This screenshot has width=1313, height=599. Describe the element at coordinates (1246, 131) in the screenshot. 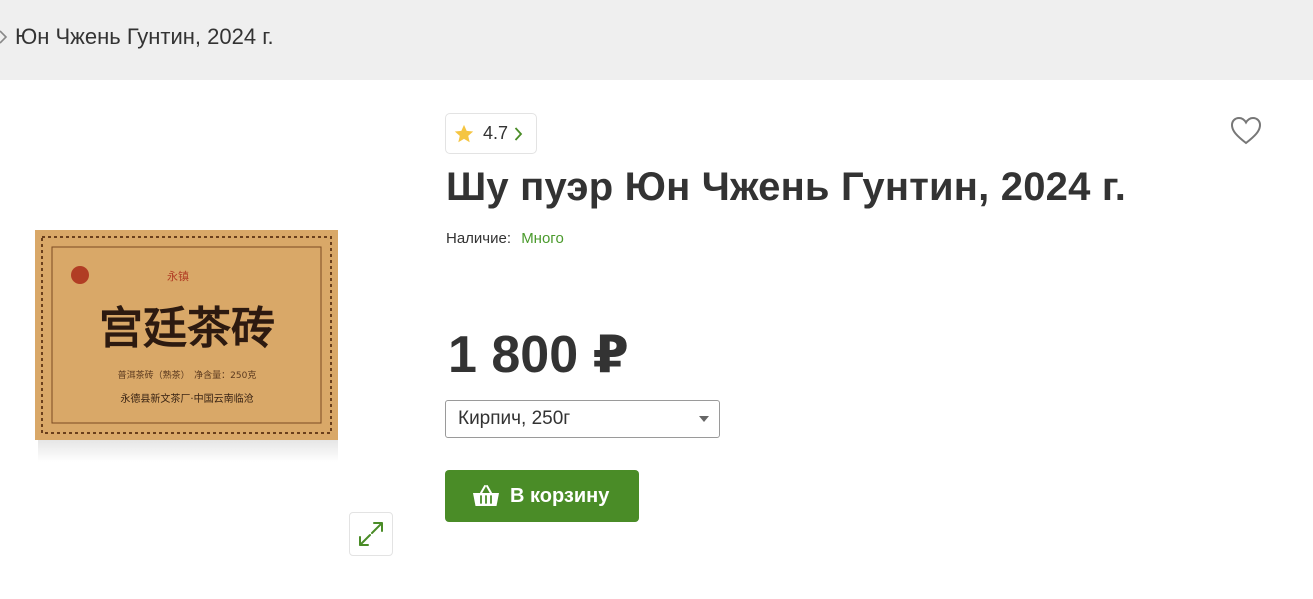

I see `heart-icon` at that location.